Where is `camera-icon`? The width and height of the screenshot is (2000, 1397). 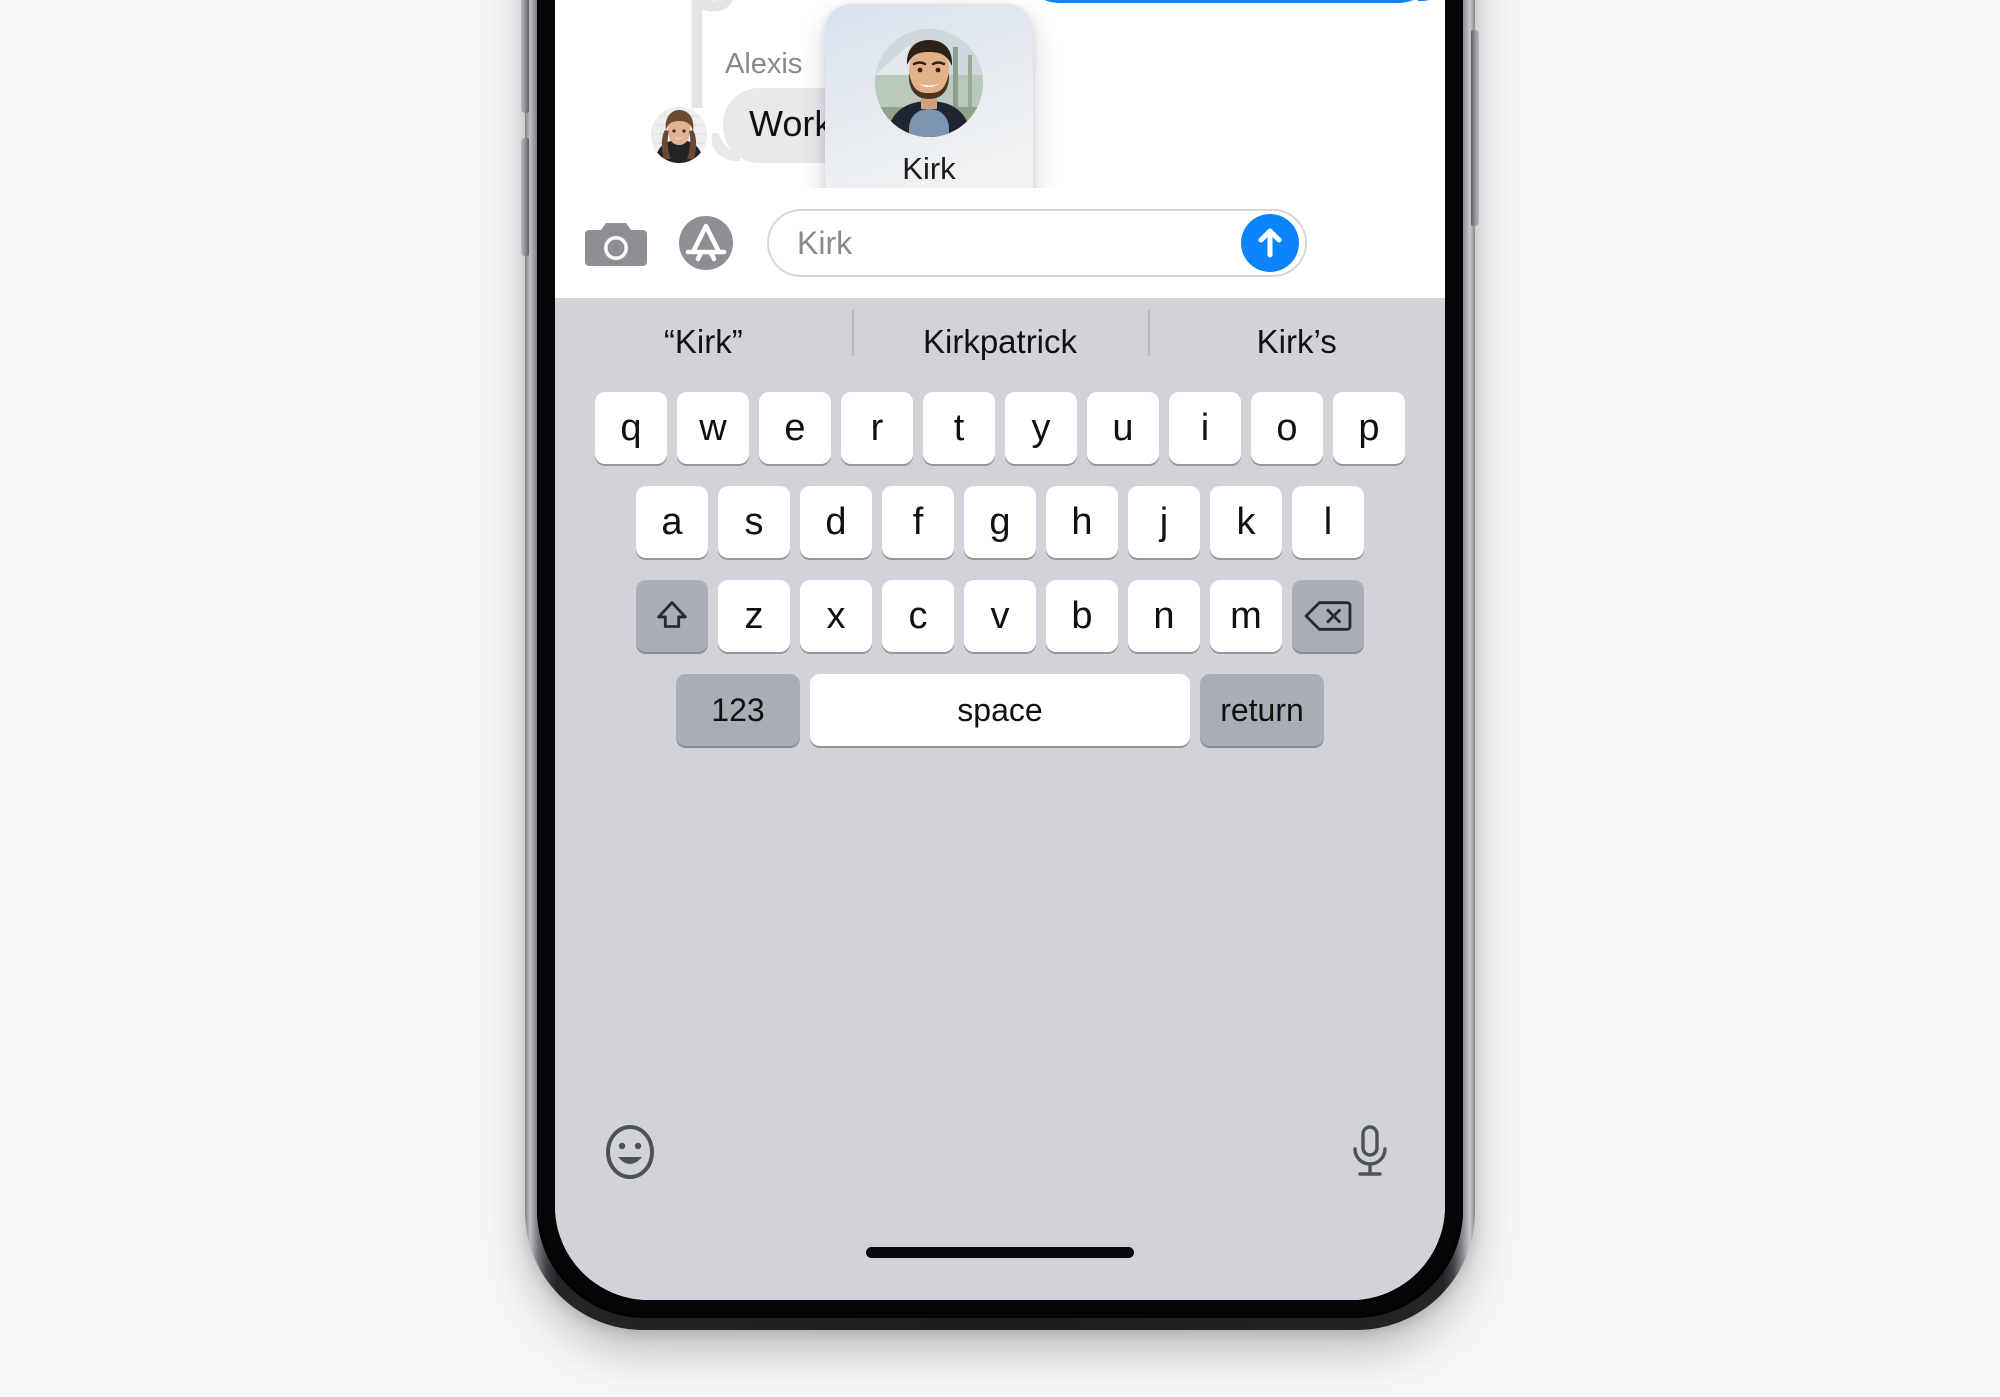 camera-icon is located at coordinates (616, 243).